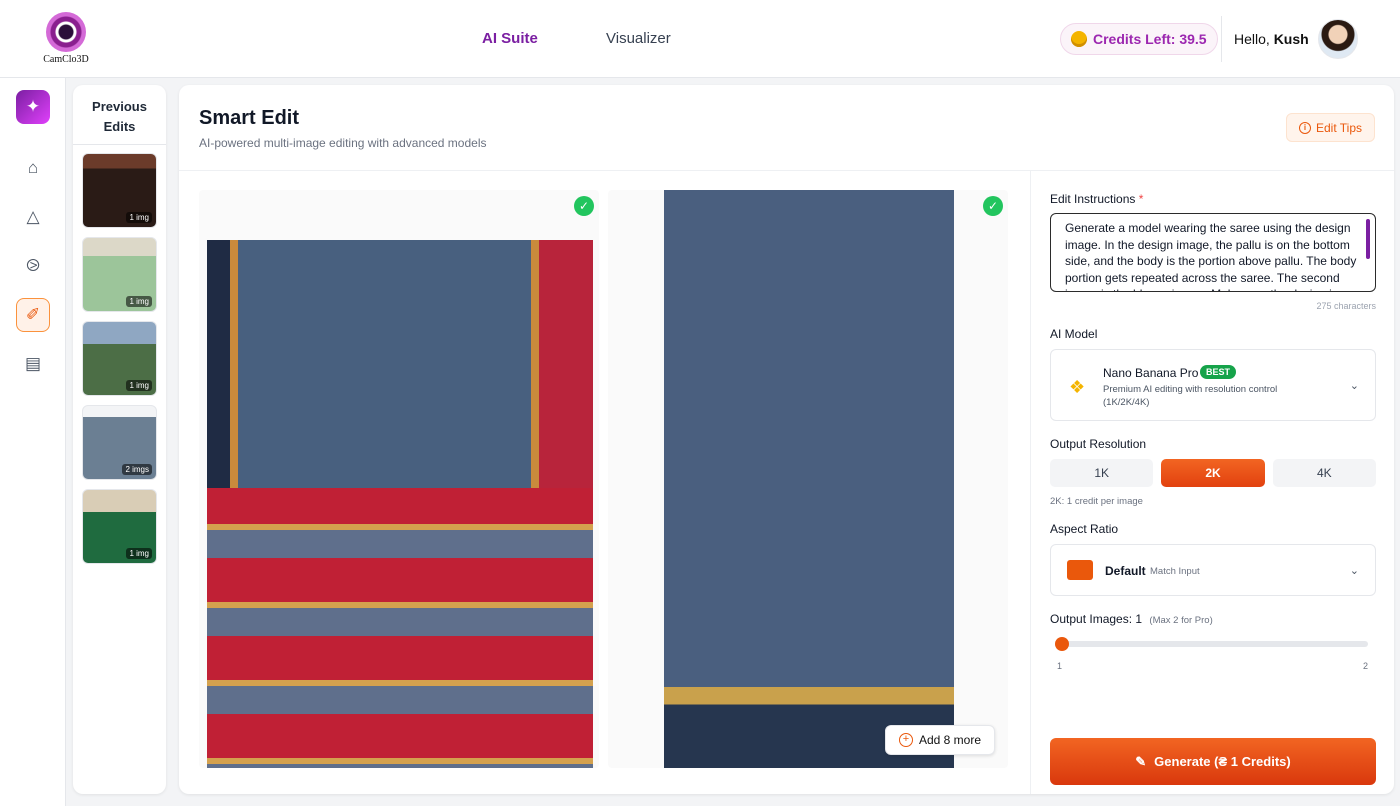 The height and width of the screenshot is (806, 1400). What do you see at coordinates (119, 117) in the screenshot?
I see `previous-edits-title: Previous Edits` at bounding box center [119, 117].